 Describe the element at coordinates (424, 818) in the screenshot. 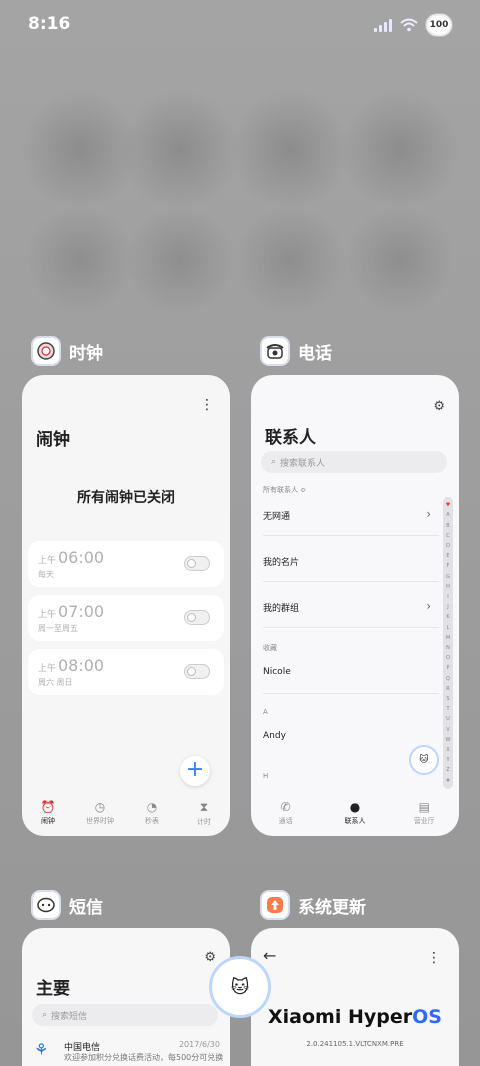

I see `tab-store: ▤ 营业厅` at that location.